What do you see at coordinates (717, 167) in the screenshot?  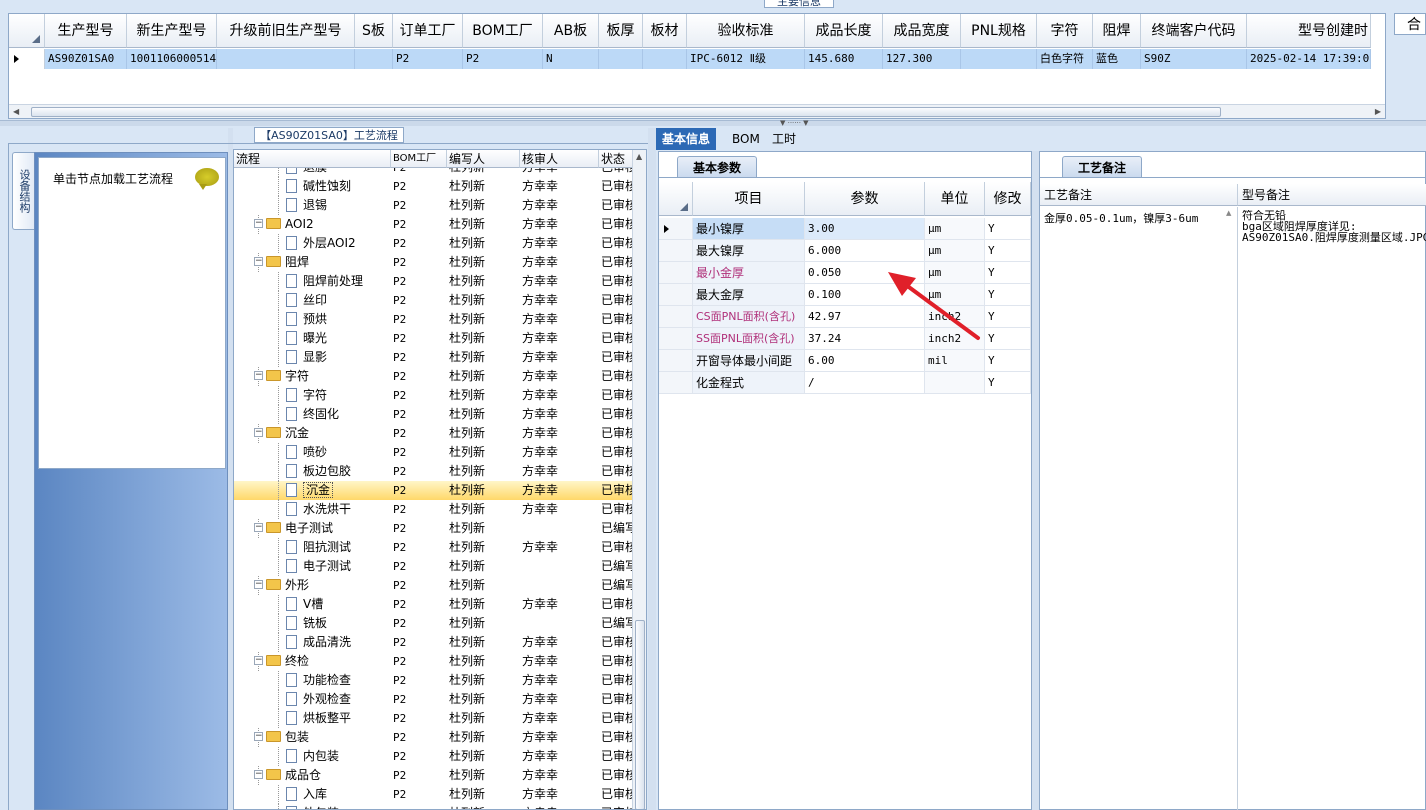 I see `params-tab: 基本参数` at bounding box center [717, 167].